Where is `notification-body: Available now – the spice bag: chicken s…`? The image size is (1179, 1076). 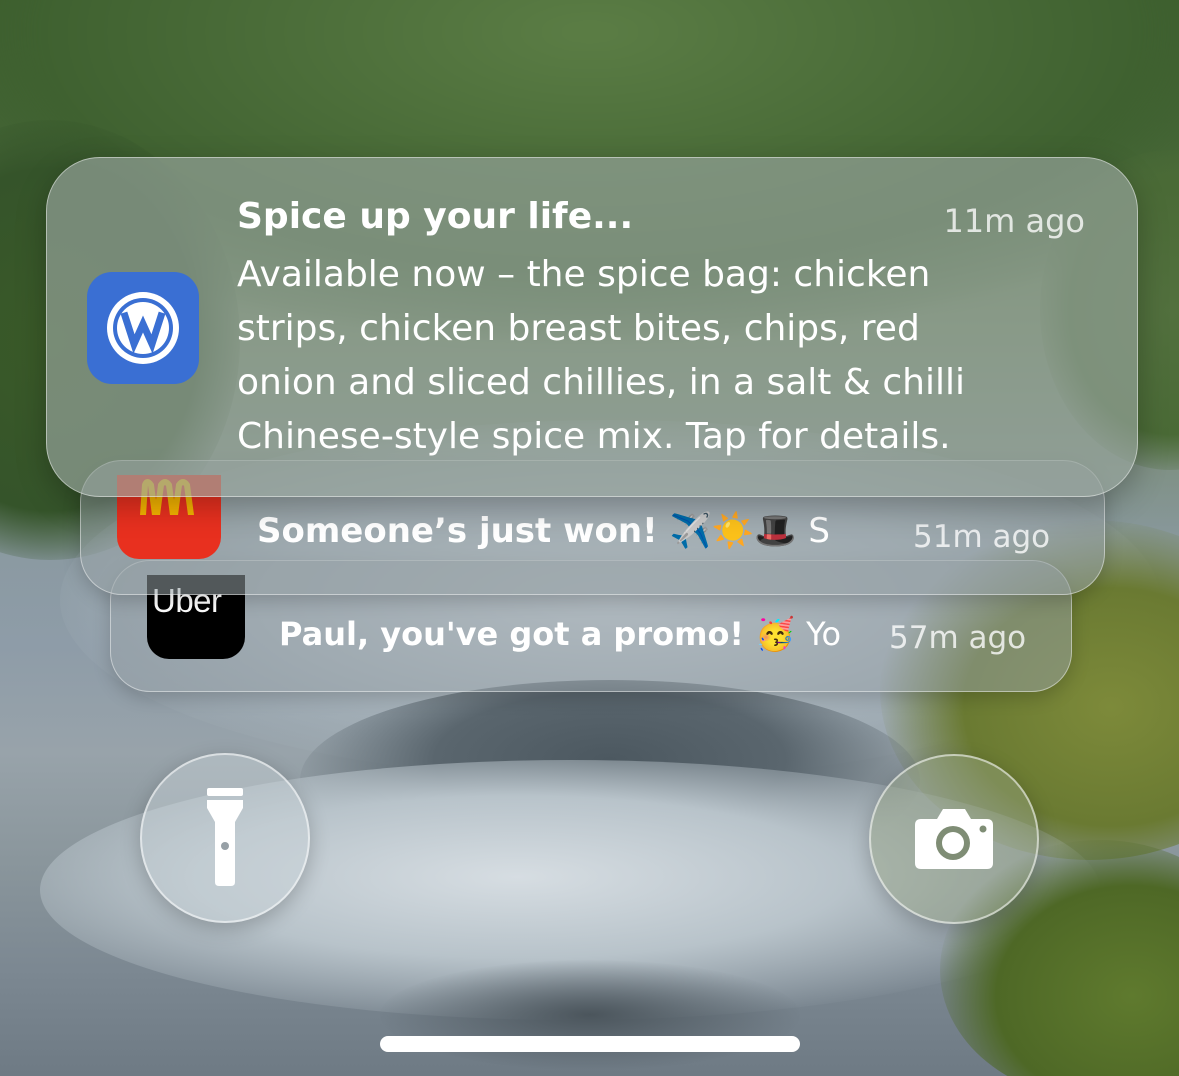
notification-body: Available now – the spice bag: chicken s… is located at coordinates (657, 356).